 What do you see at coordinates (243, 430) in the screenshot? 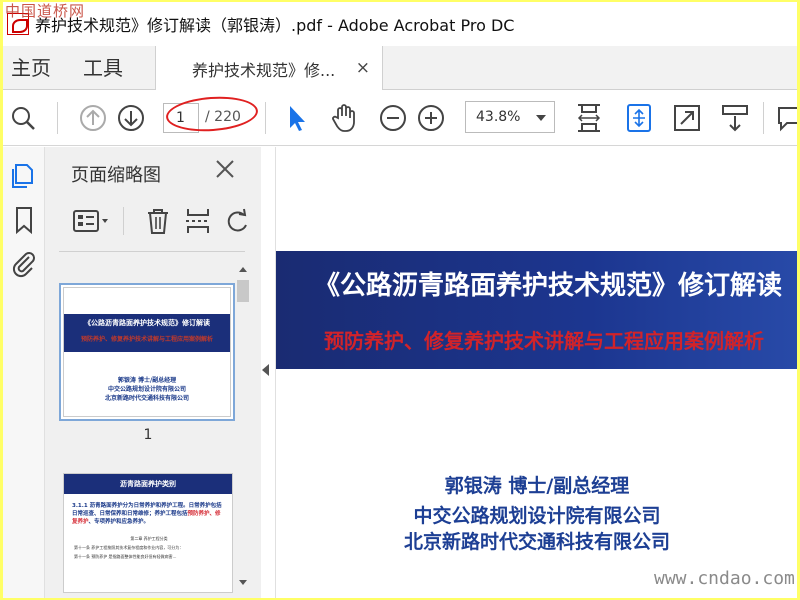
I see `thumbnail-scrollbar` at bounding box center [243, 430].